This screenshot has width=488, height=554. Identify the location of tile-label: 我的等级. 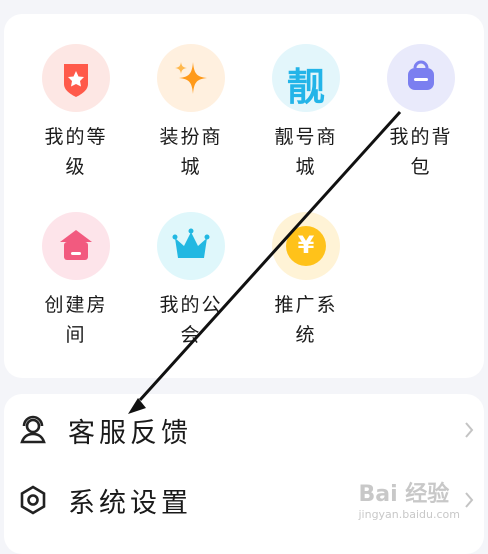
(76, 152).